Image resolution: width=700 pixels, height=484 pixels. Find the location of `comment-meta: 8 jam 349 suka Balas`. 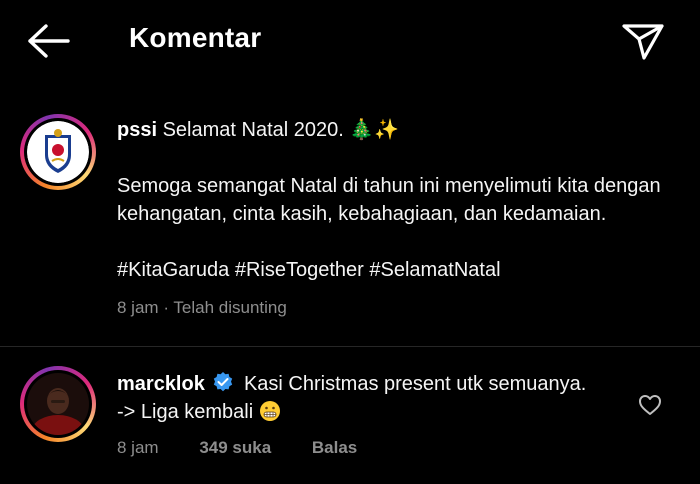

comment-meta: 8 jam 349 suka Balas is located at coordinates (372, 448).